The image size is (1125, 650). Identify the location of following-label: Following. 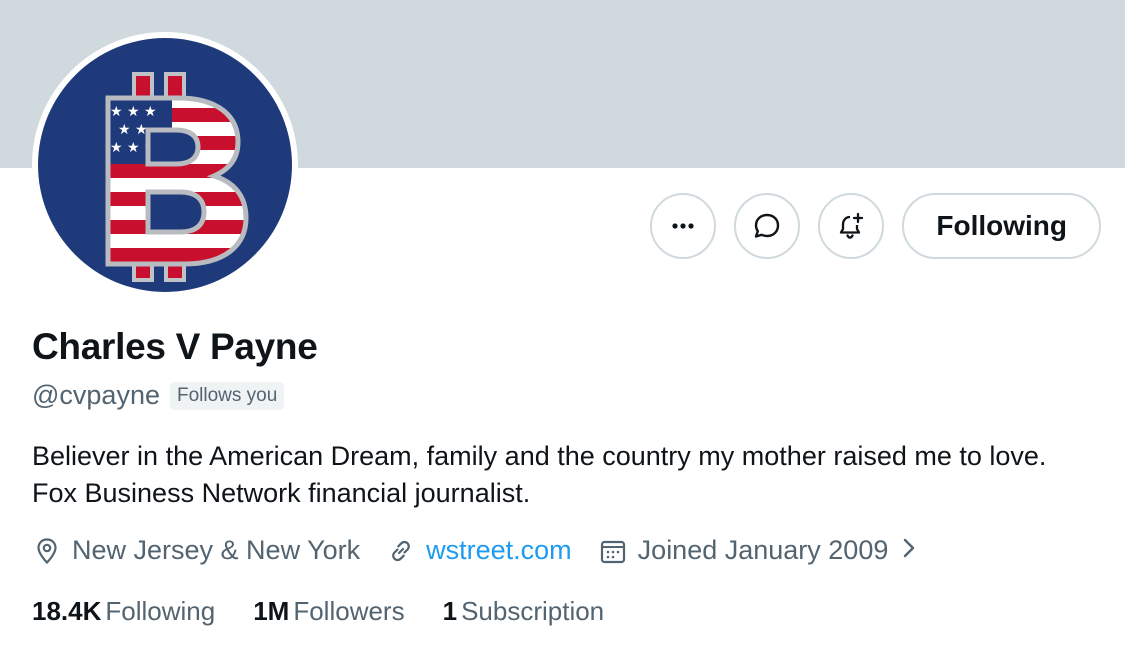
(160, 611).